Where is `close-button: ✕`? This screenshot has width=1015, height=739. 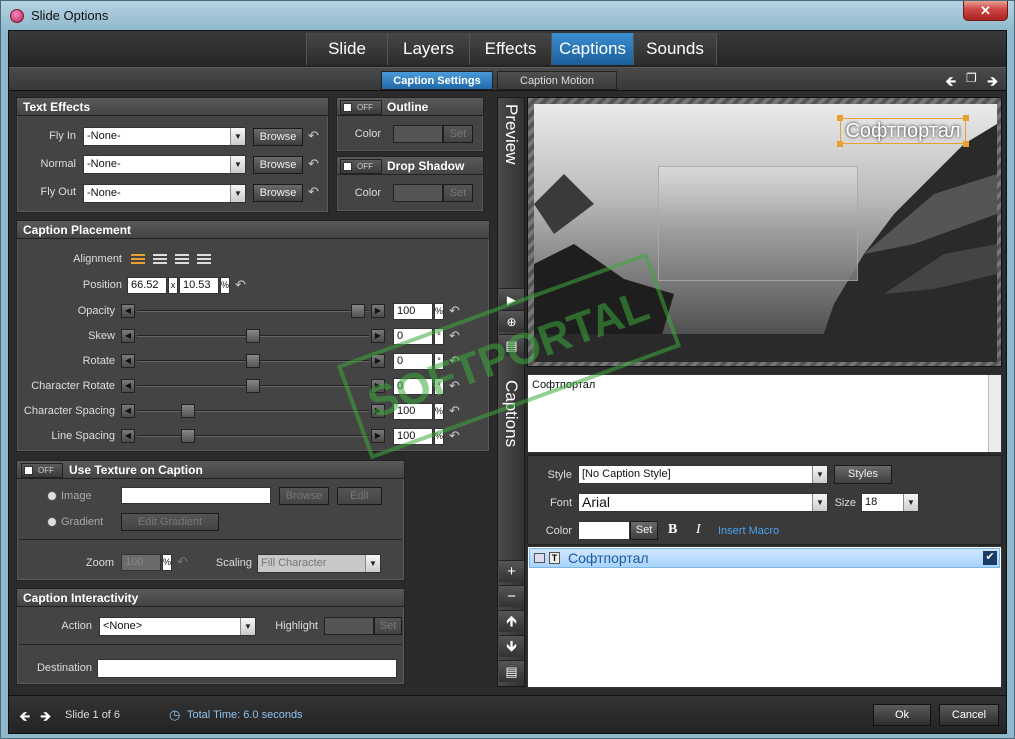 close-button: ✕ is located at coordinates (985, 11).